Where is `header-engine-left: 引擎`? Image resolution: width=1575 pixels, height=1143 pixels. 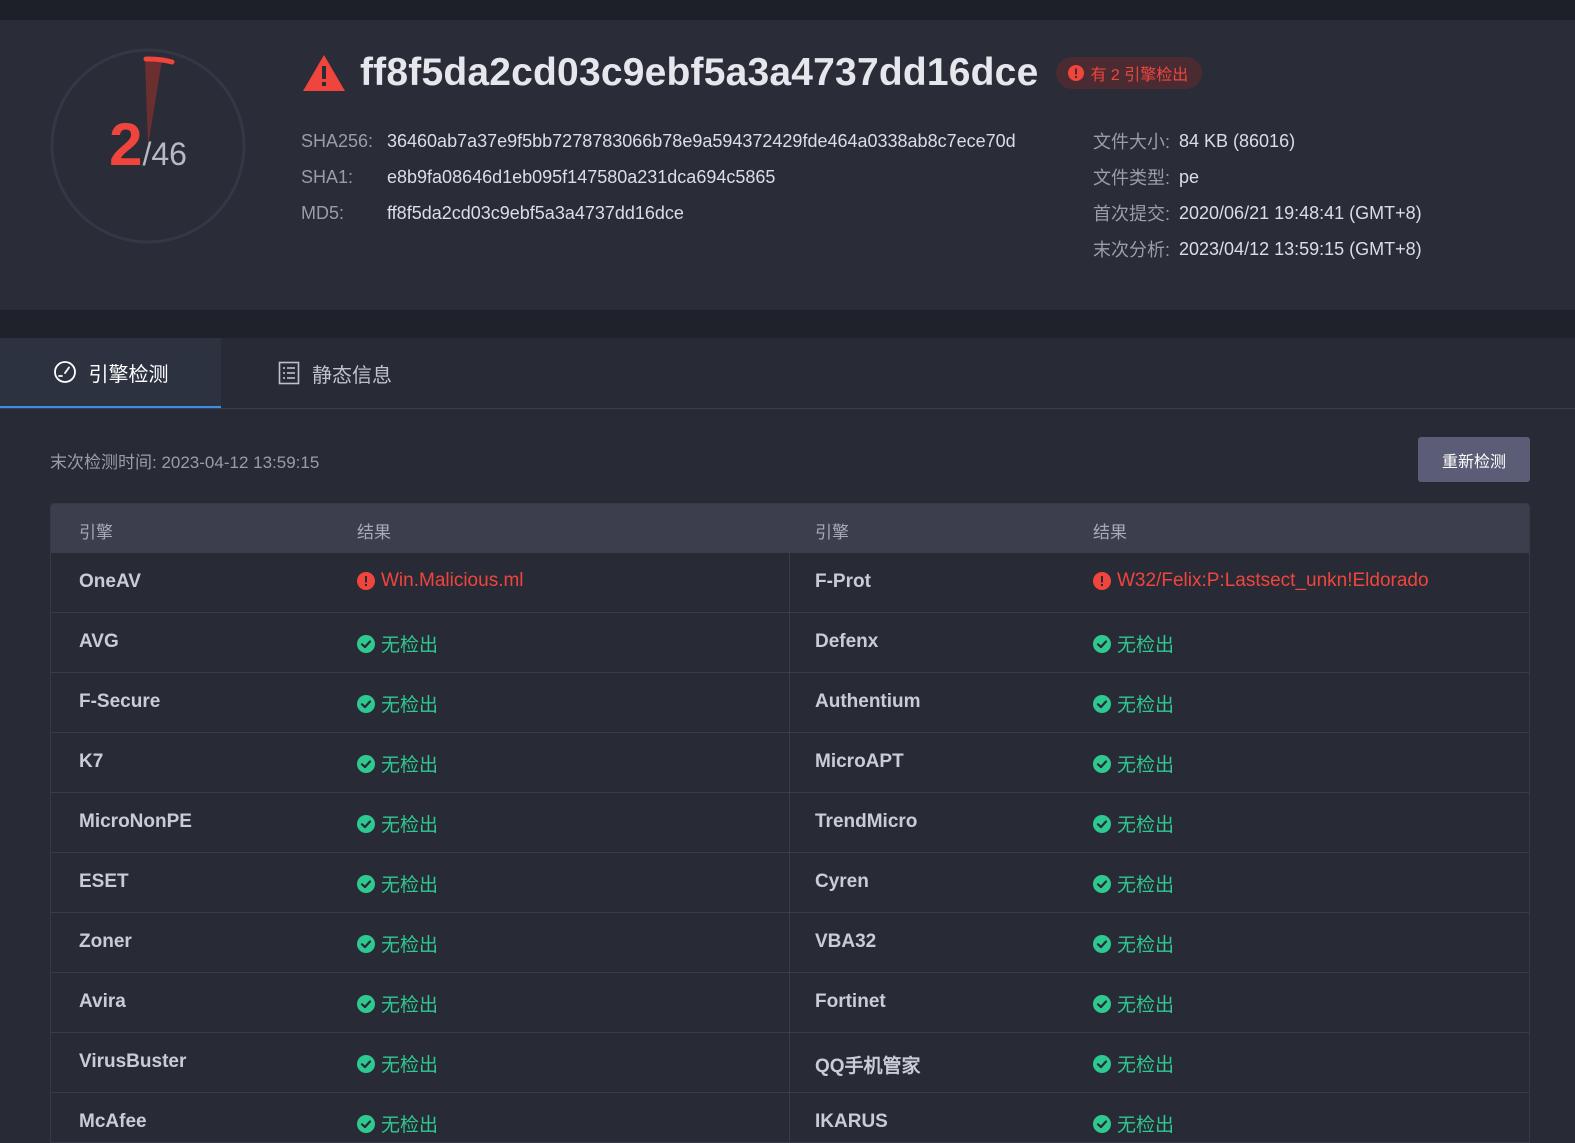 header-engine-left: 引擎 is located at coordinates (96, 532).